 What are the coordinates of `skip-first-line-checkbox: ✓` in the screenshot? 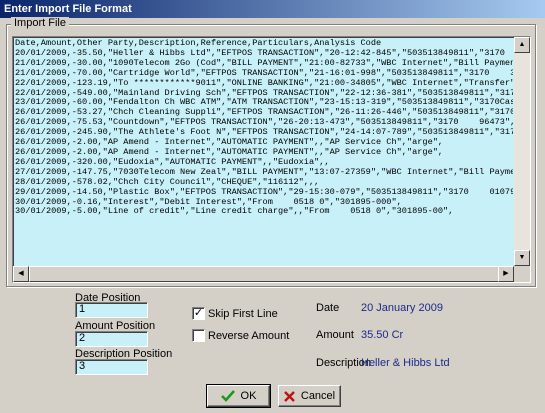 It's located at (198, 313).